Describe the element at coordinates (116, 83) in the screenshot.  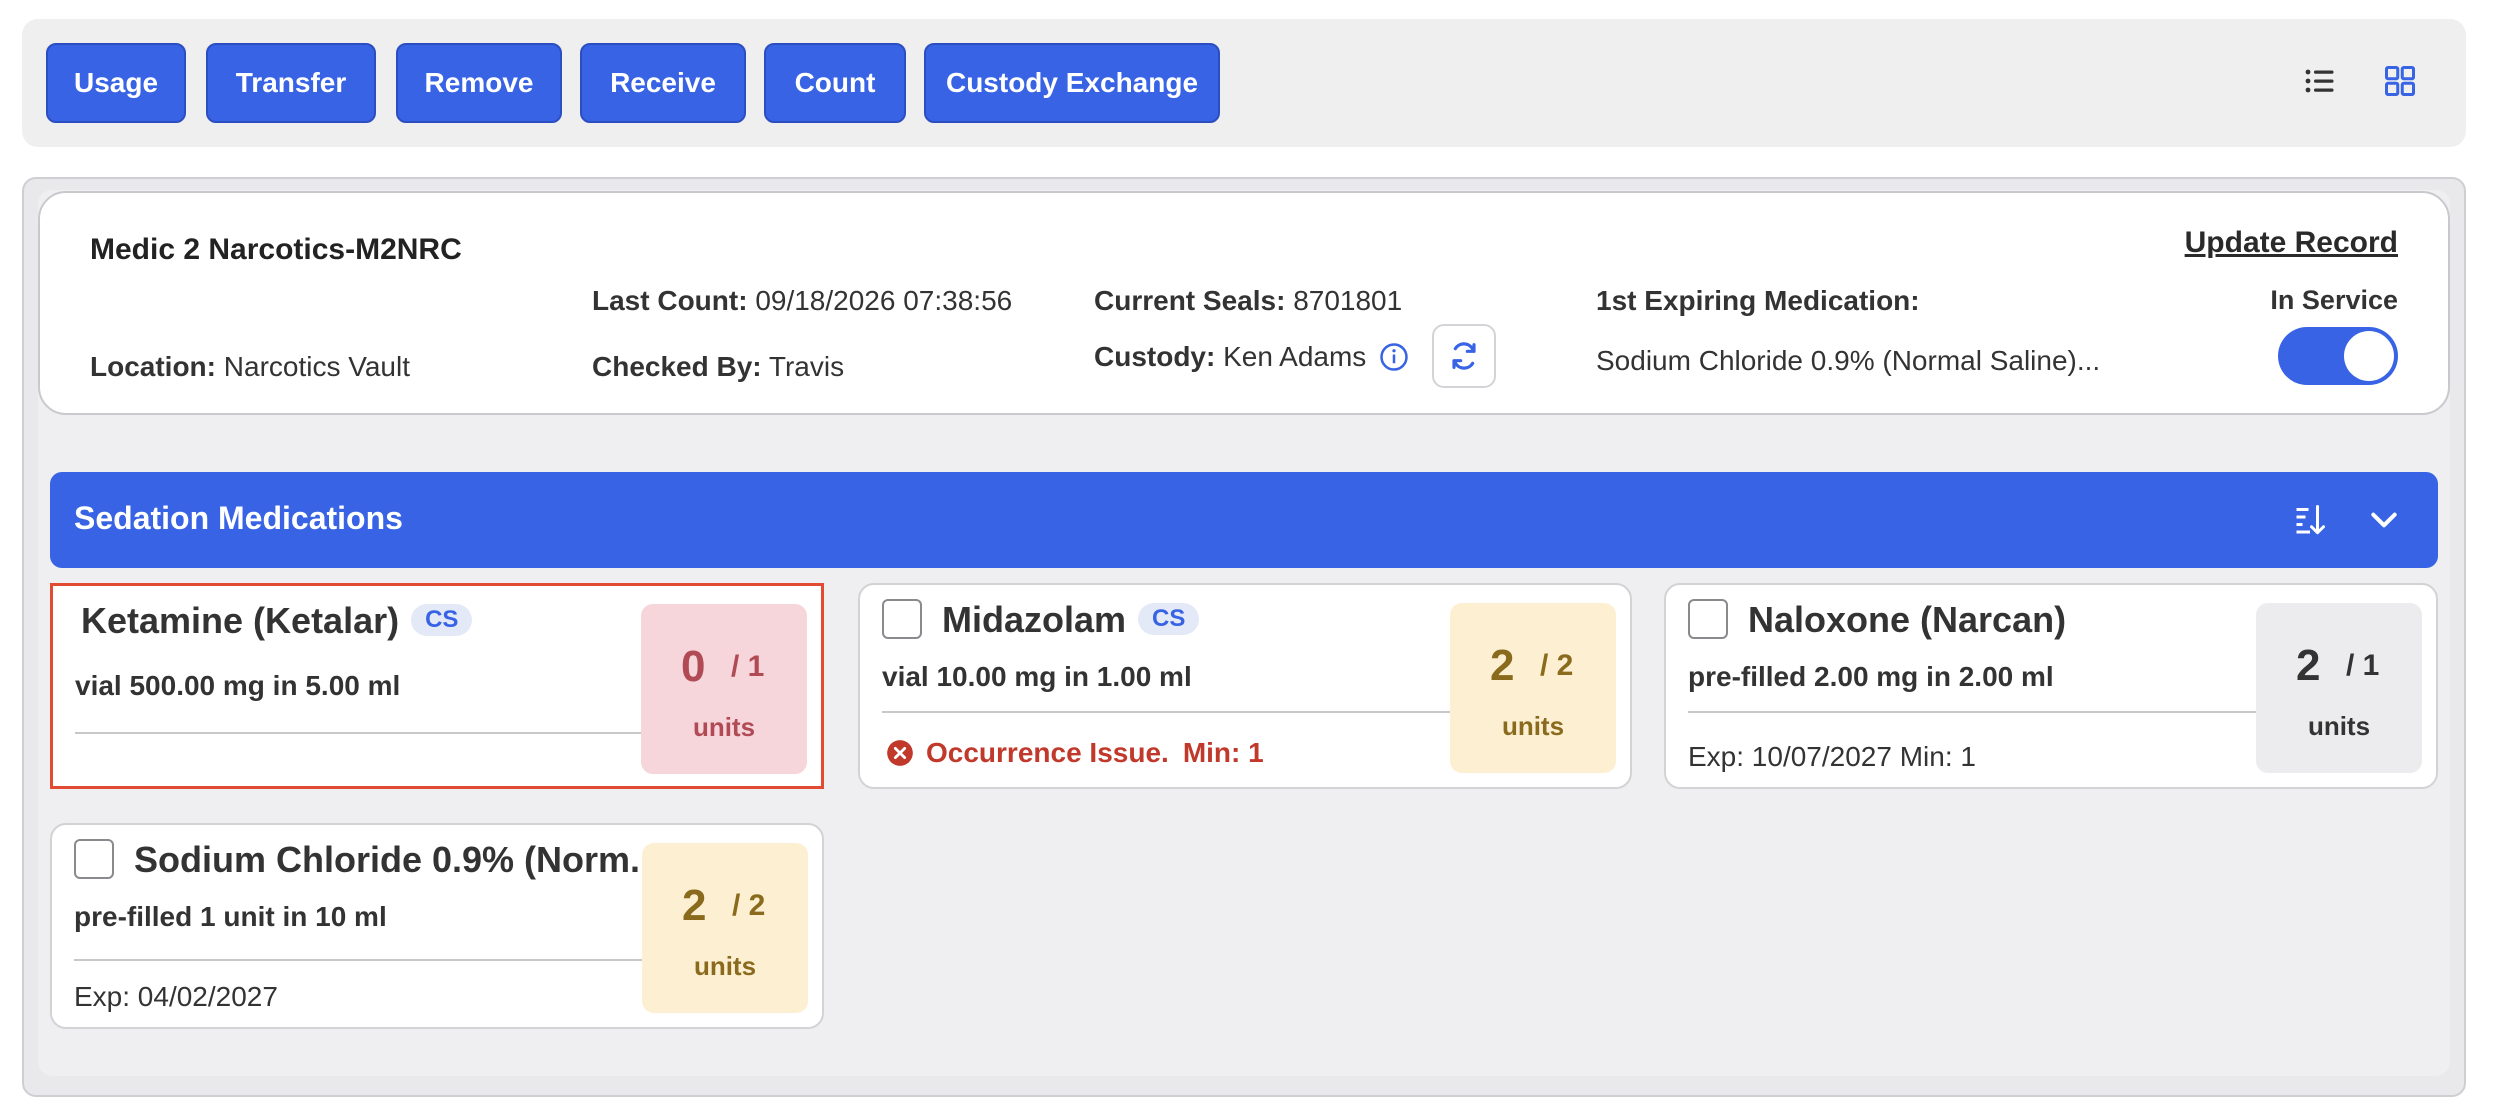
I see `usage-button: Usage` at that location.